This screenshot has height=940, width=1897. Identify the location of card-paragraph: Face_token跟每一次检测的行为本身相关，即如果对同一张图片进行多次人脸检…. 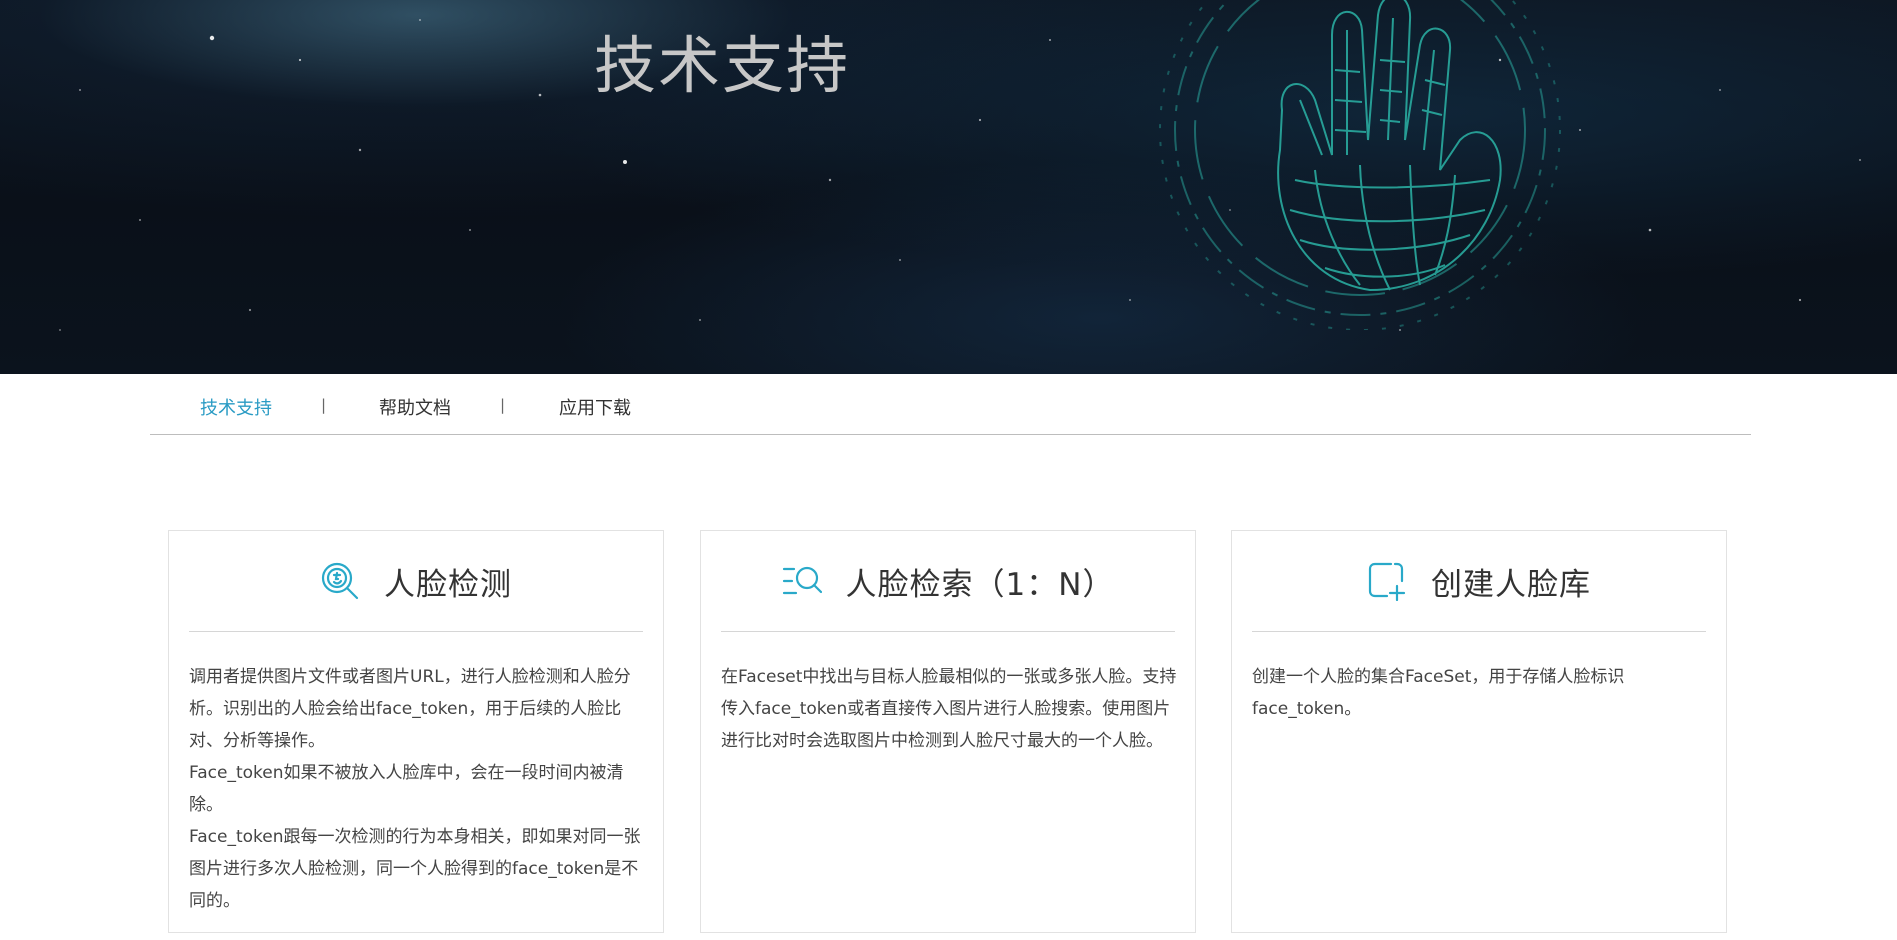
(415, 869).